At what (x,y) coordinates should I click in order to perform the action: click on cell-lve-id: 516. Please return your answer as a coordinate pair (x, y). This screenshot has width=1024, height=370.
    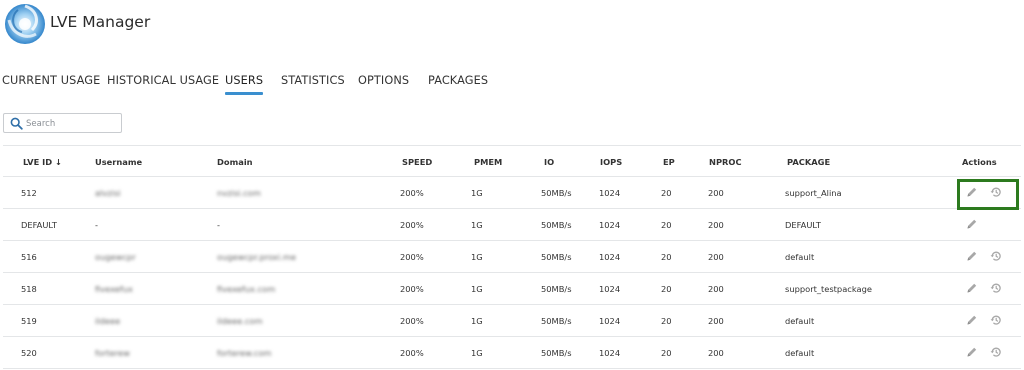
    Looking at the image, I should click on (29, 257).